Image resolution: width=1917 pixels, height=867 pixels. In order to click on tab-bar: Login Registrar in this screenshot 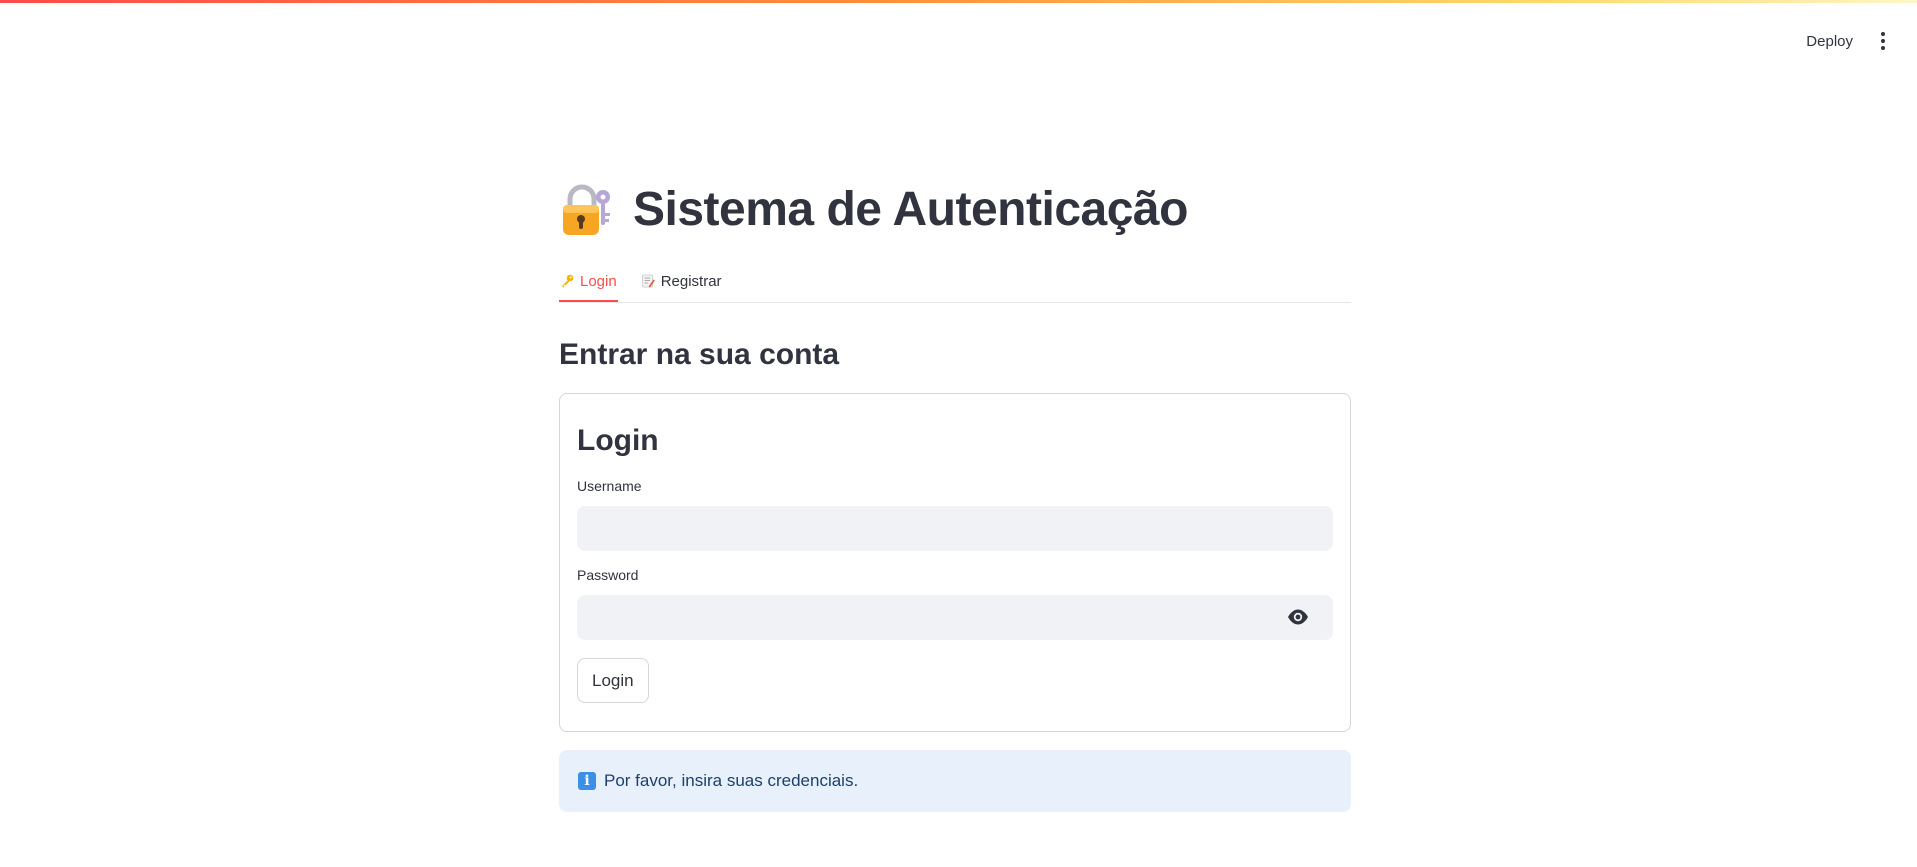, I will do `click(955, 282)`.